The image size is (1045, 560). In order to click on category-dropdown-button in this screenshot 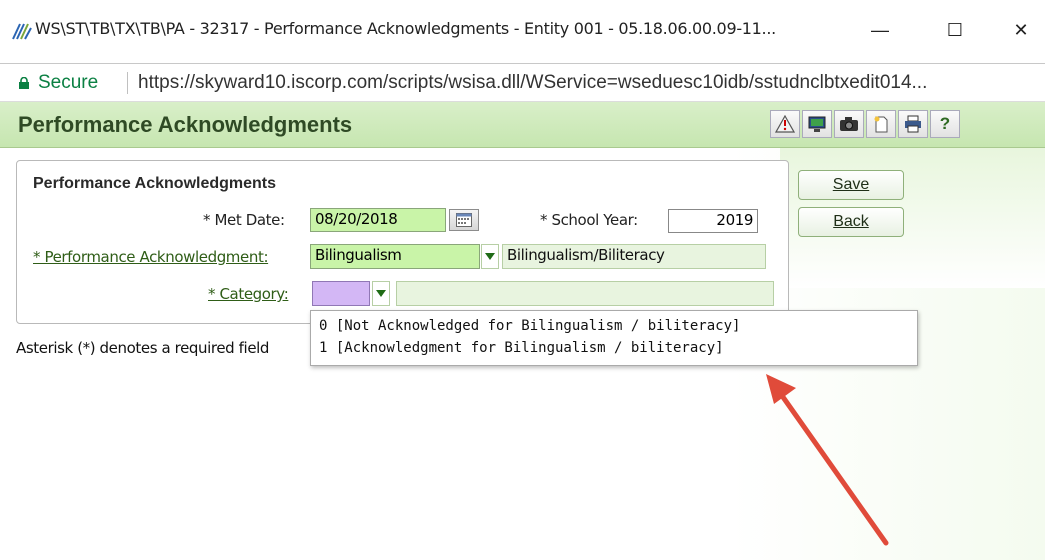, I will do `click(381, 293)`.